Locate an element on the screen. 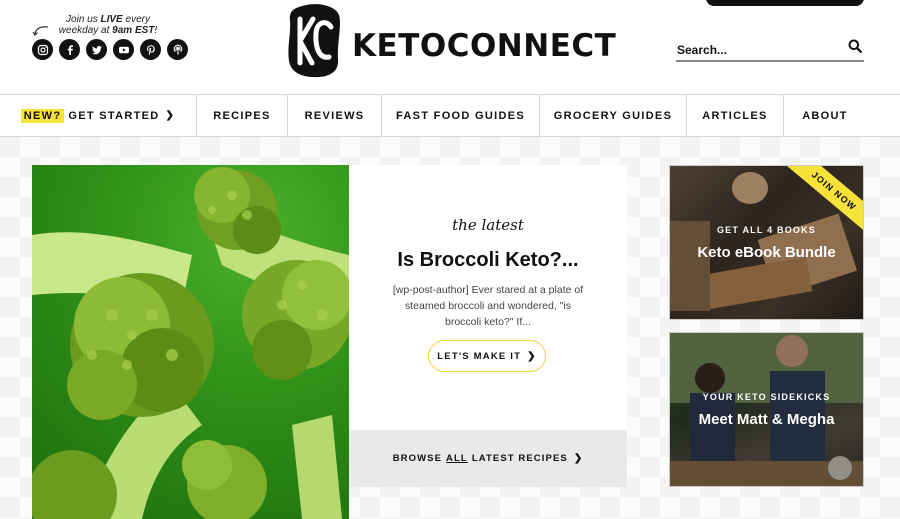 The image size is (900, 519). image-overlay is located at coordinates (766, 409).